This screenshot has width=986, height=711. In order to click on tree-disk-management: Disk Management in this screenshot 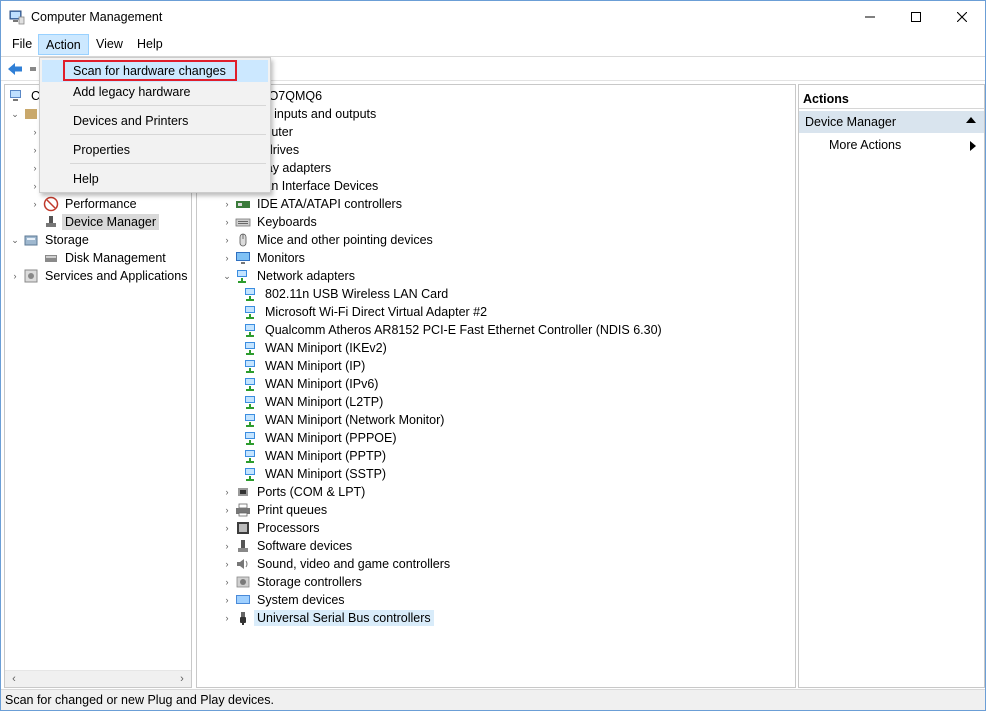, I will do `click(105, 258)`.